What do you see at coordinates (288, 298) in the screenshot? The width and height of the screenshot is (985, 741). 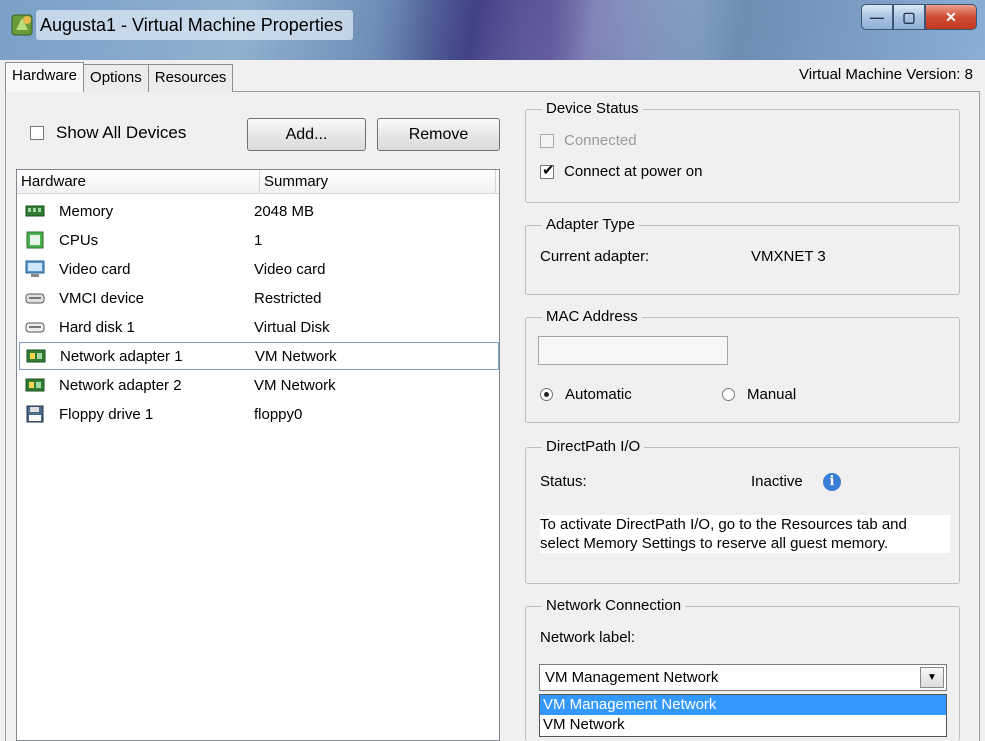 I see `hardware-summary: Restricted` at bounding box center [288, 298].